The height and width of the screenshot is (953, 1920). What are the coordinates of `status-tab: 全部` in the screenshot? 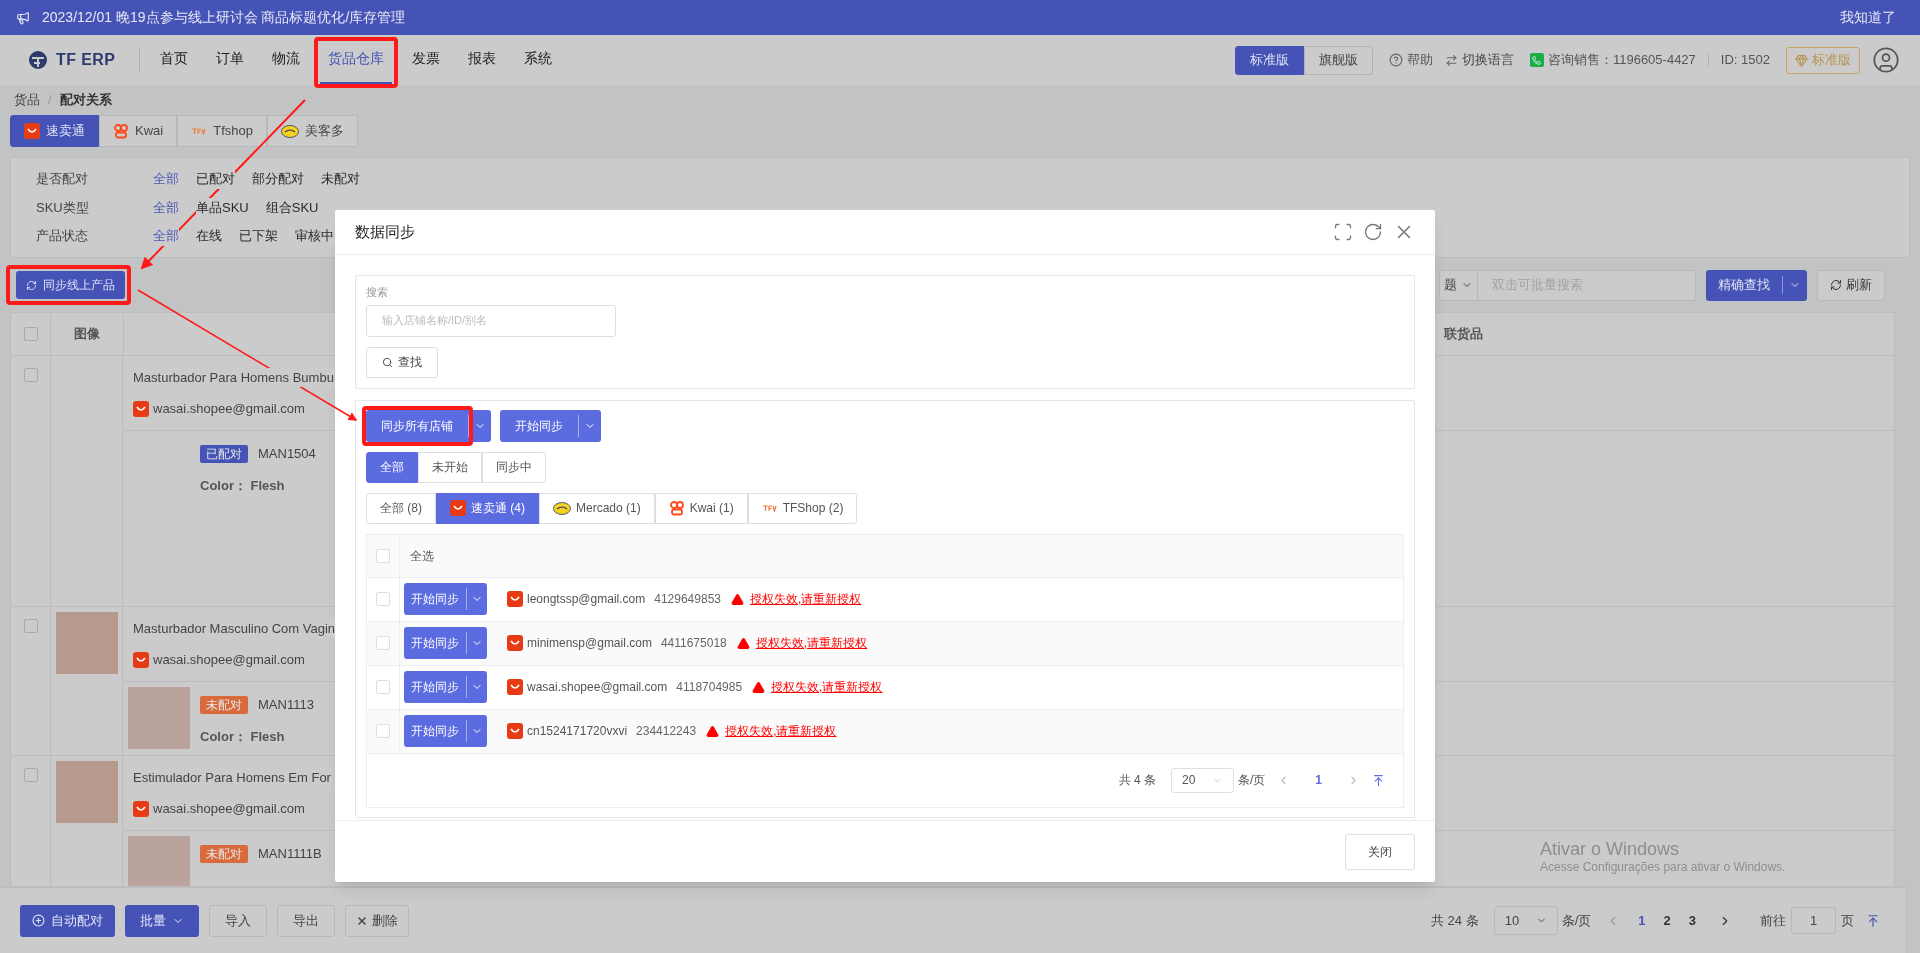 It's located at (392, 467).